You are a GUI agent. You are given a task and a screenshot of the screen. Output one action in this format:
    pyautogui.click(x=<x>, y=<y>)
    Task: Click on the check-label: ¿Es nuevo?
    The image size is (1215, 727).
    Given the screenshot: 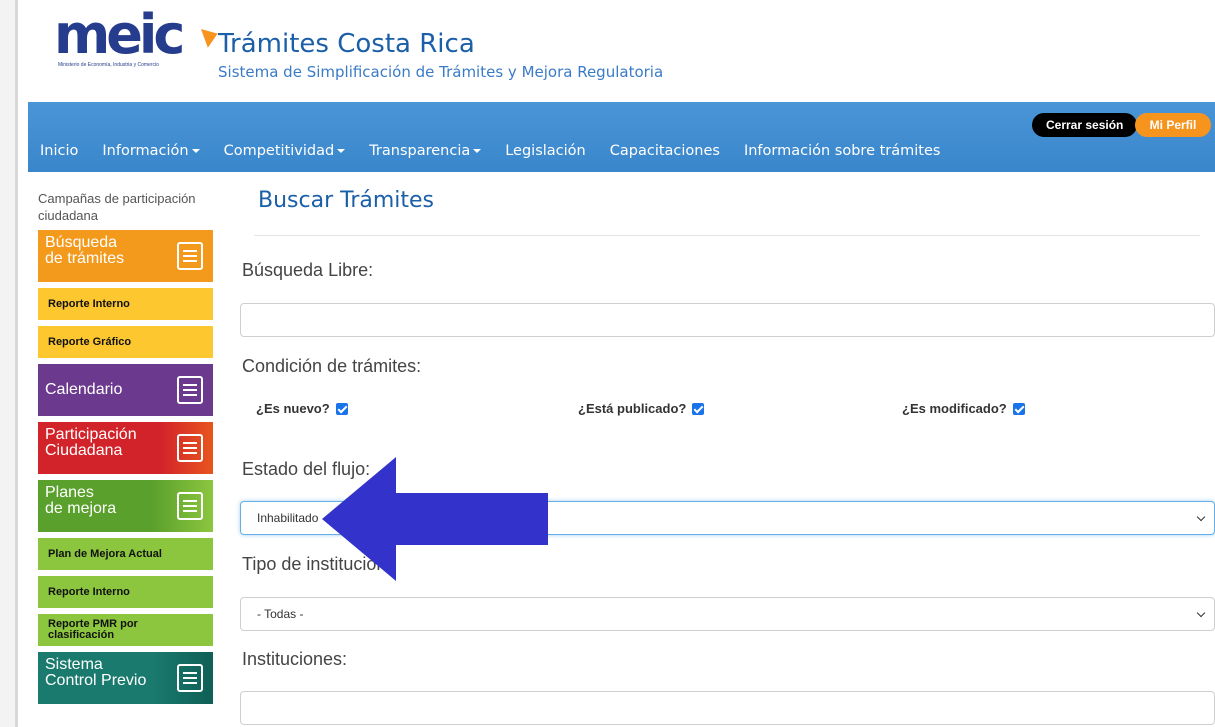 What is the action you would take?
    pyautogui.click(x=293, y=408)
    